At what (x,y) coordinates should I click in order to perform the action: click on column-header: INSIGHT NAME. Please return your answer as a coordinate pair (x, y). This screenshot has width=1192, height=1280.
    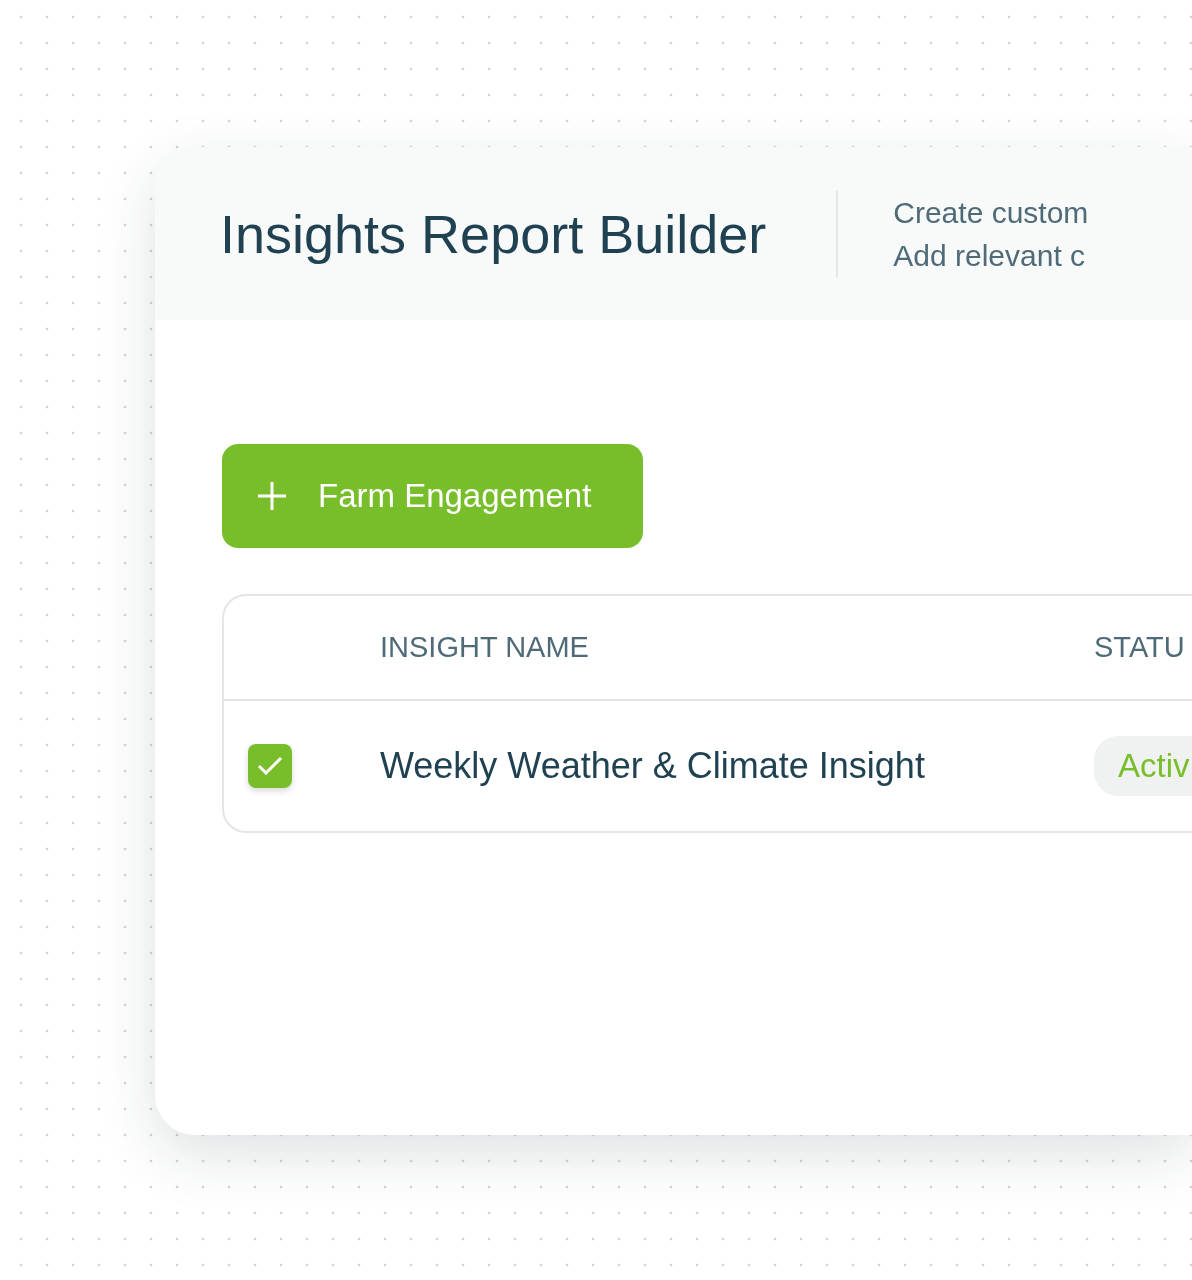
    Looking at the image, I should click on (484, 647).